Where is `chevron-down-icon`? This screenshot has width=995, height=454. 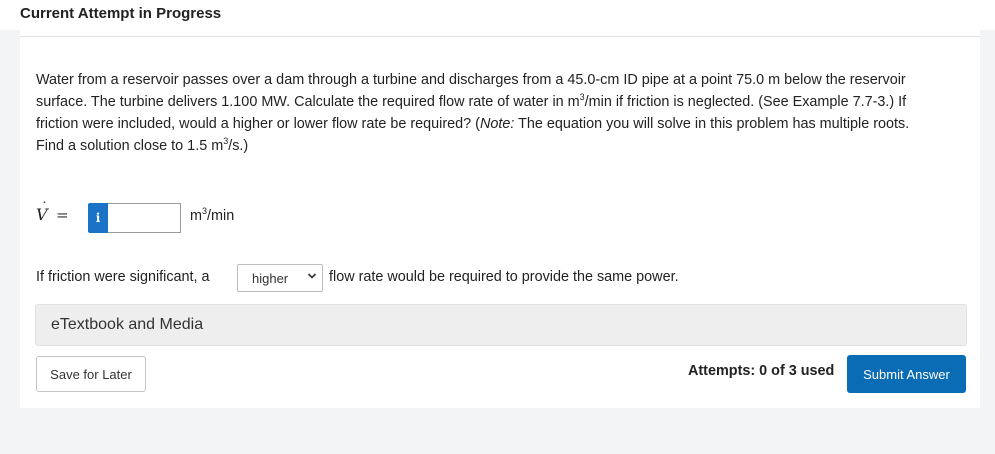 chevron-down-icon is located at coordinates (312, 276).